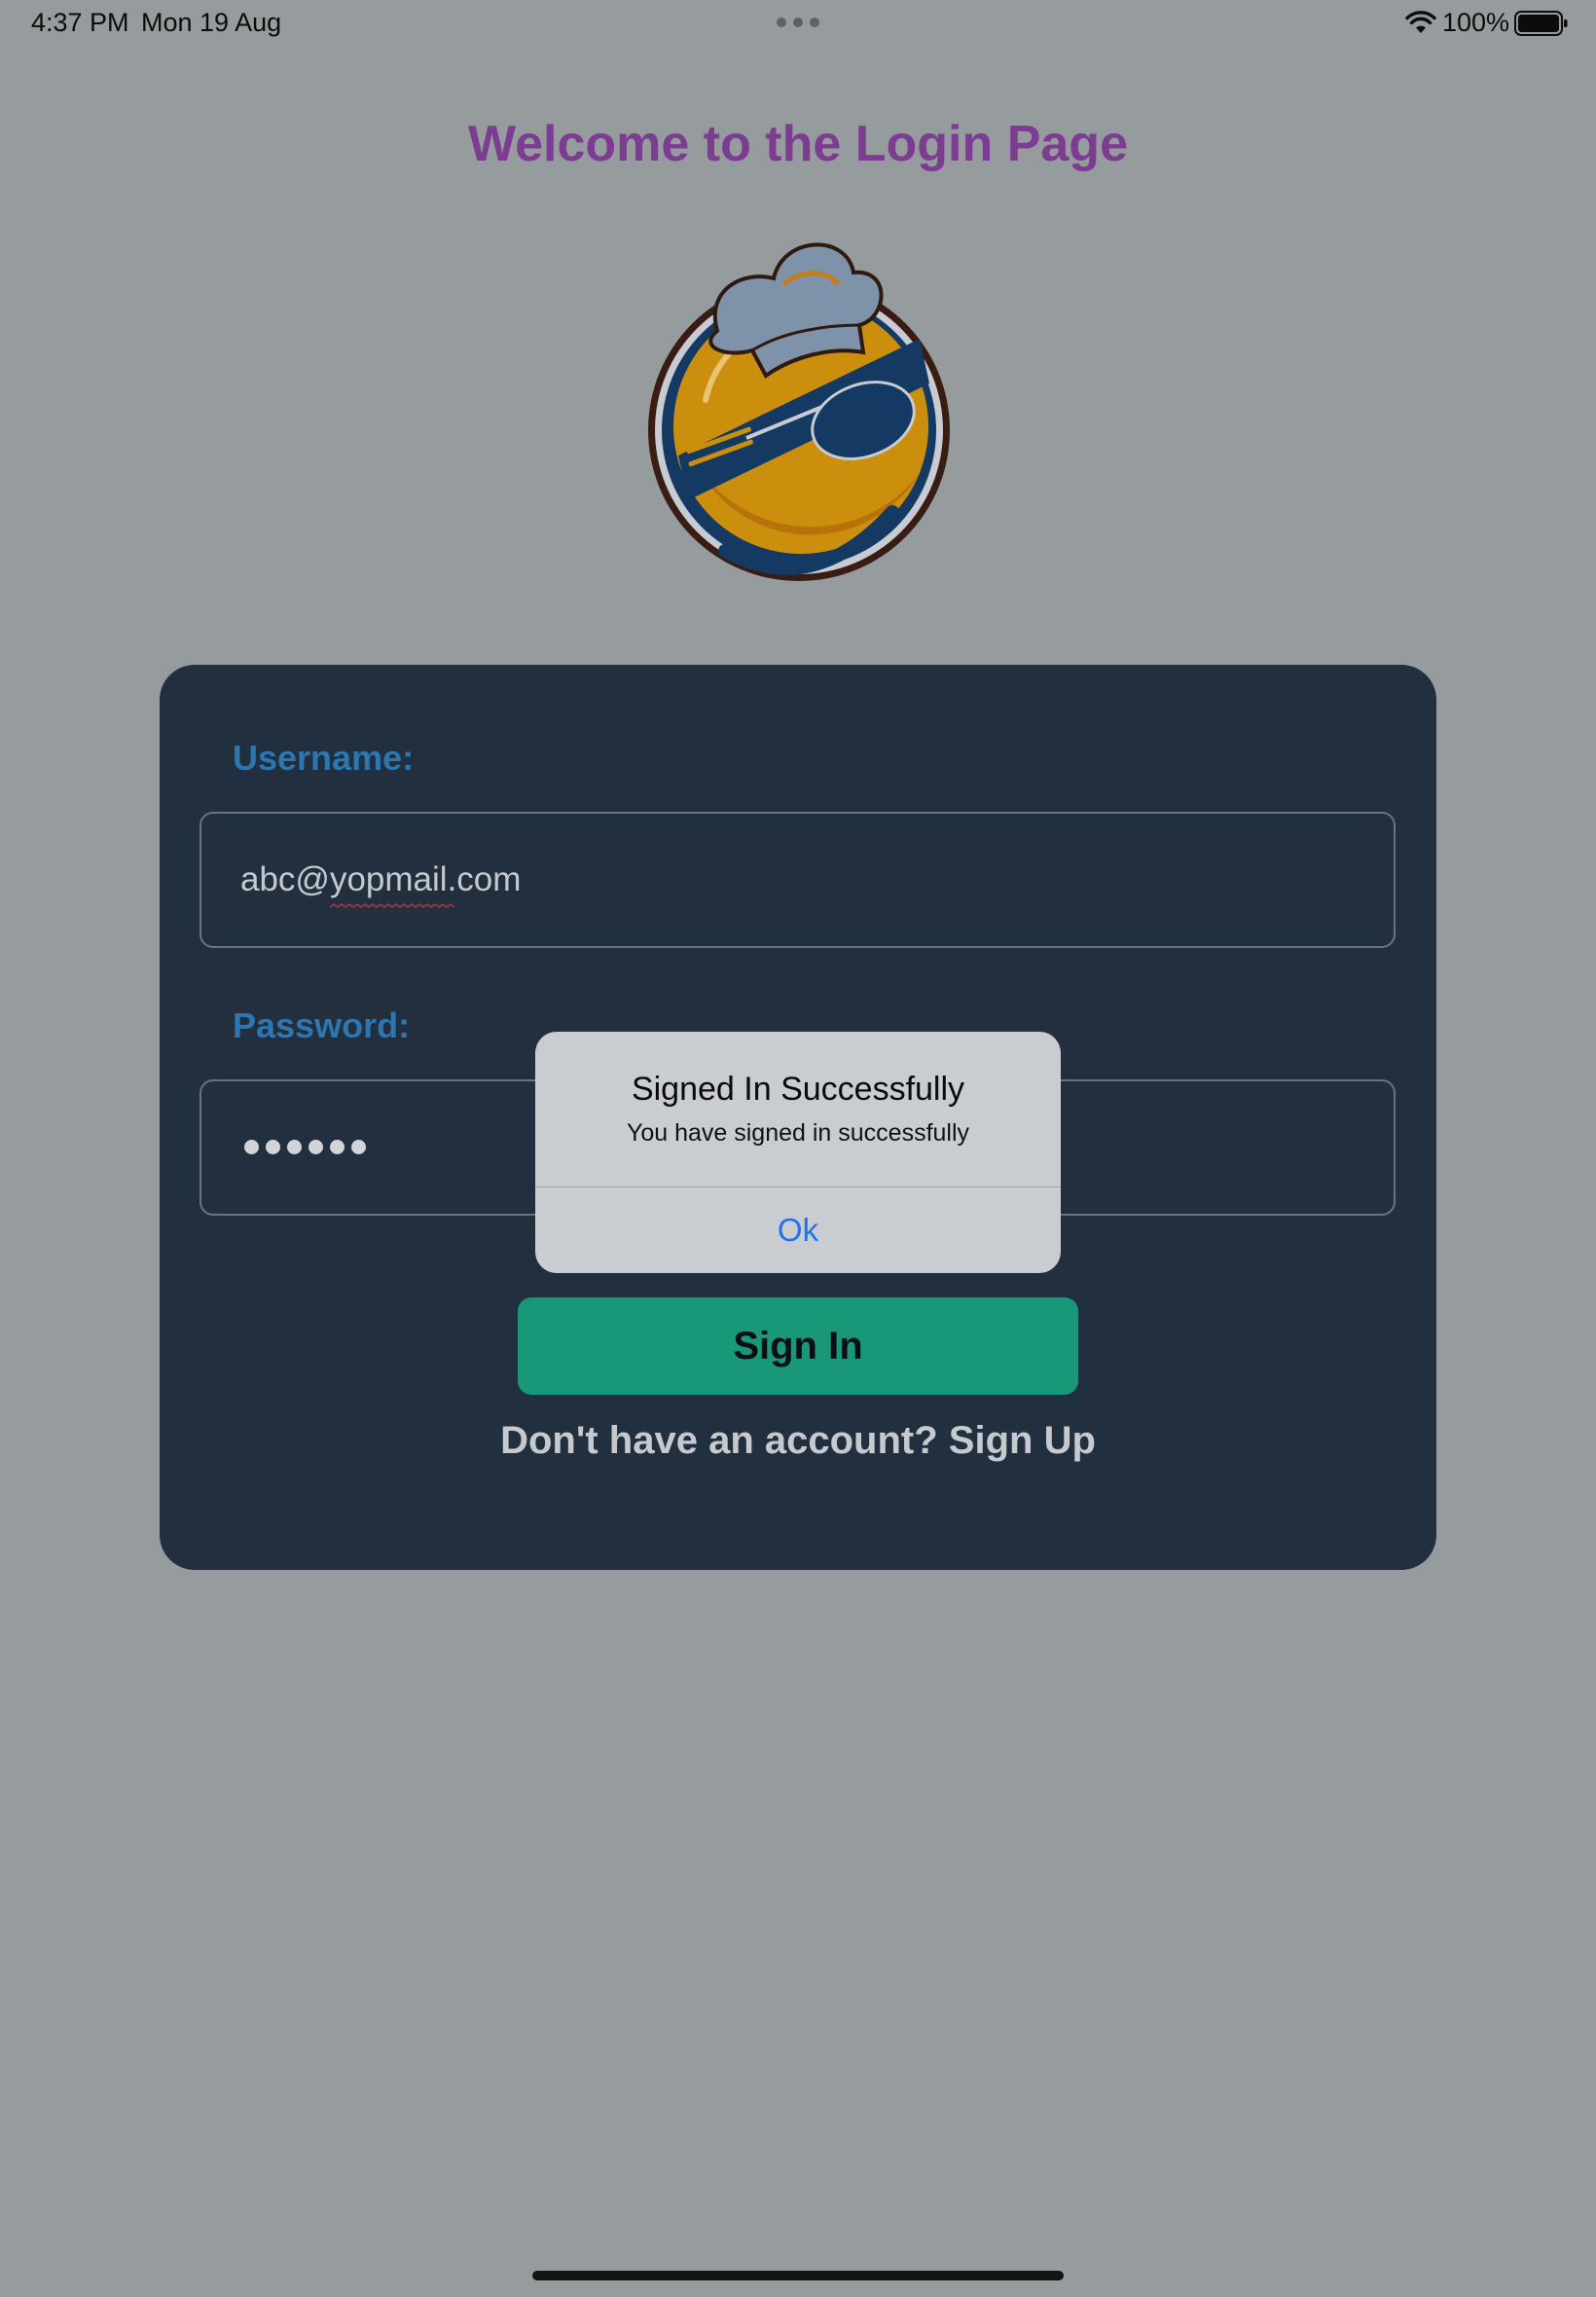 The height and width of the screenshot is (2297, 1596). I want to click on alert-ok-button: Ok, so click(798, 1230).